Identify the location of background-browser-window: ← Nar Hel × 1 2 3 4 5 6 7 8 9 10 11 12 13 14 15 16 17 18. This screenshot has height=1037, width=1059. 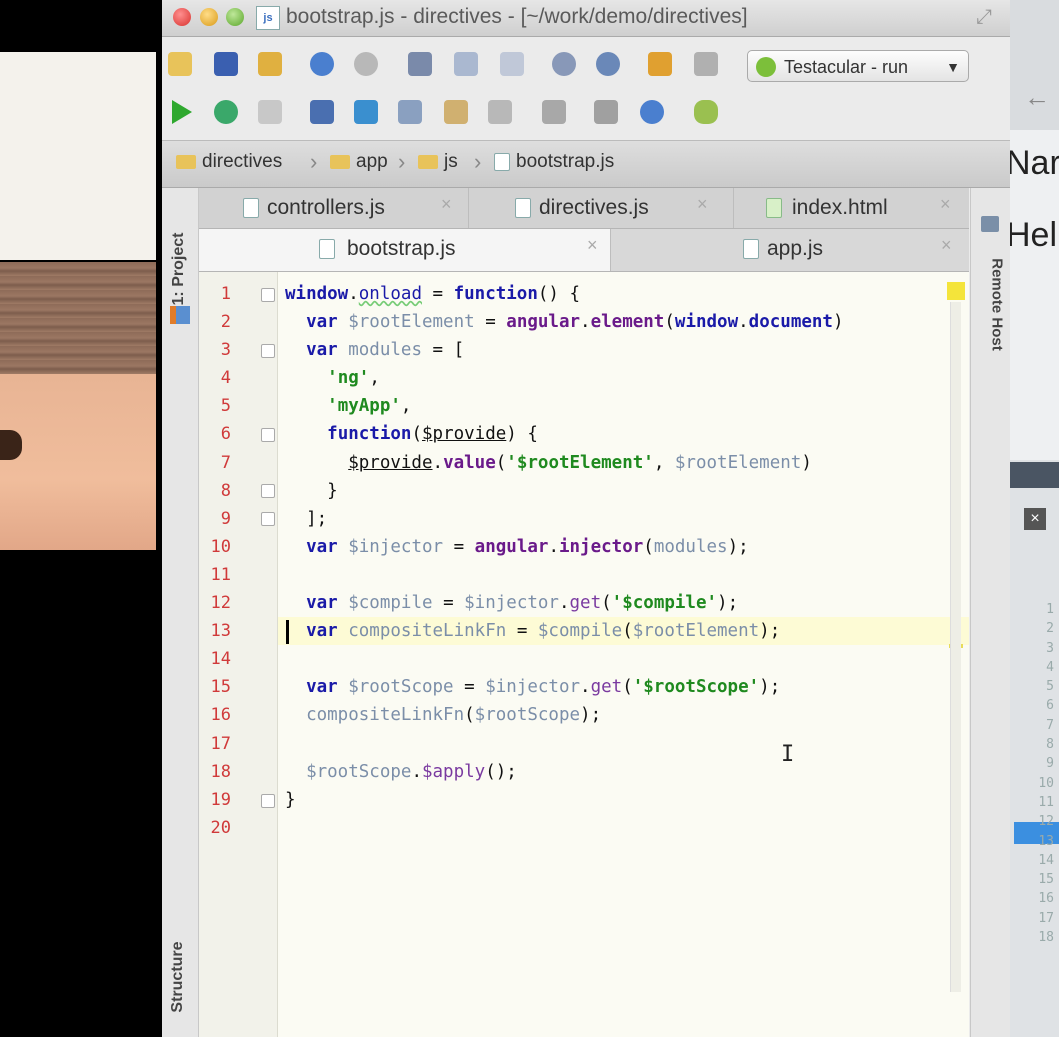
(1032, 518).